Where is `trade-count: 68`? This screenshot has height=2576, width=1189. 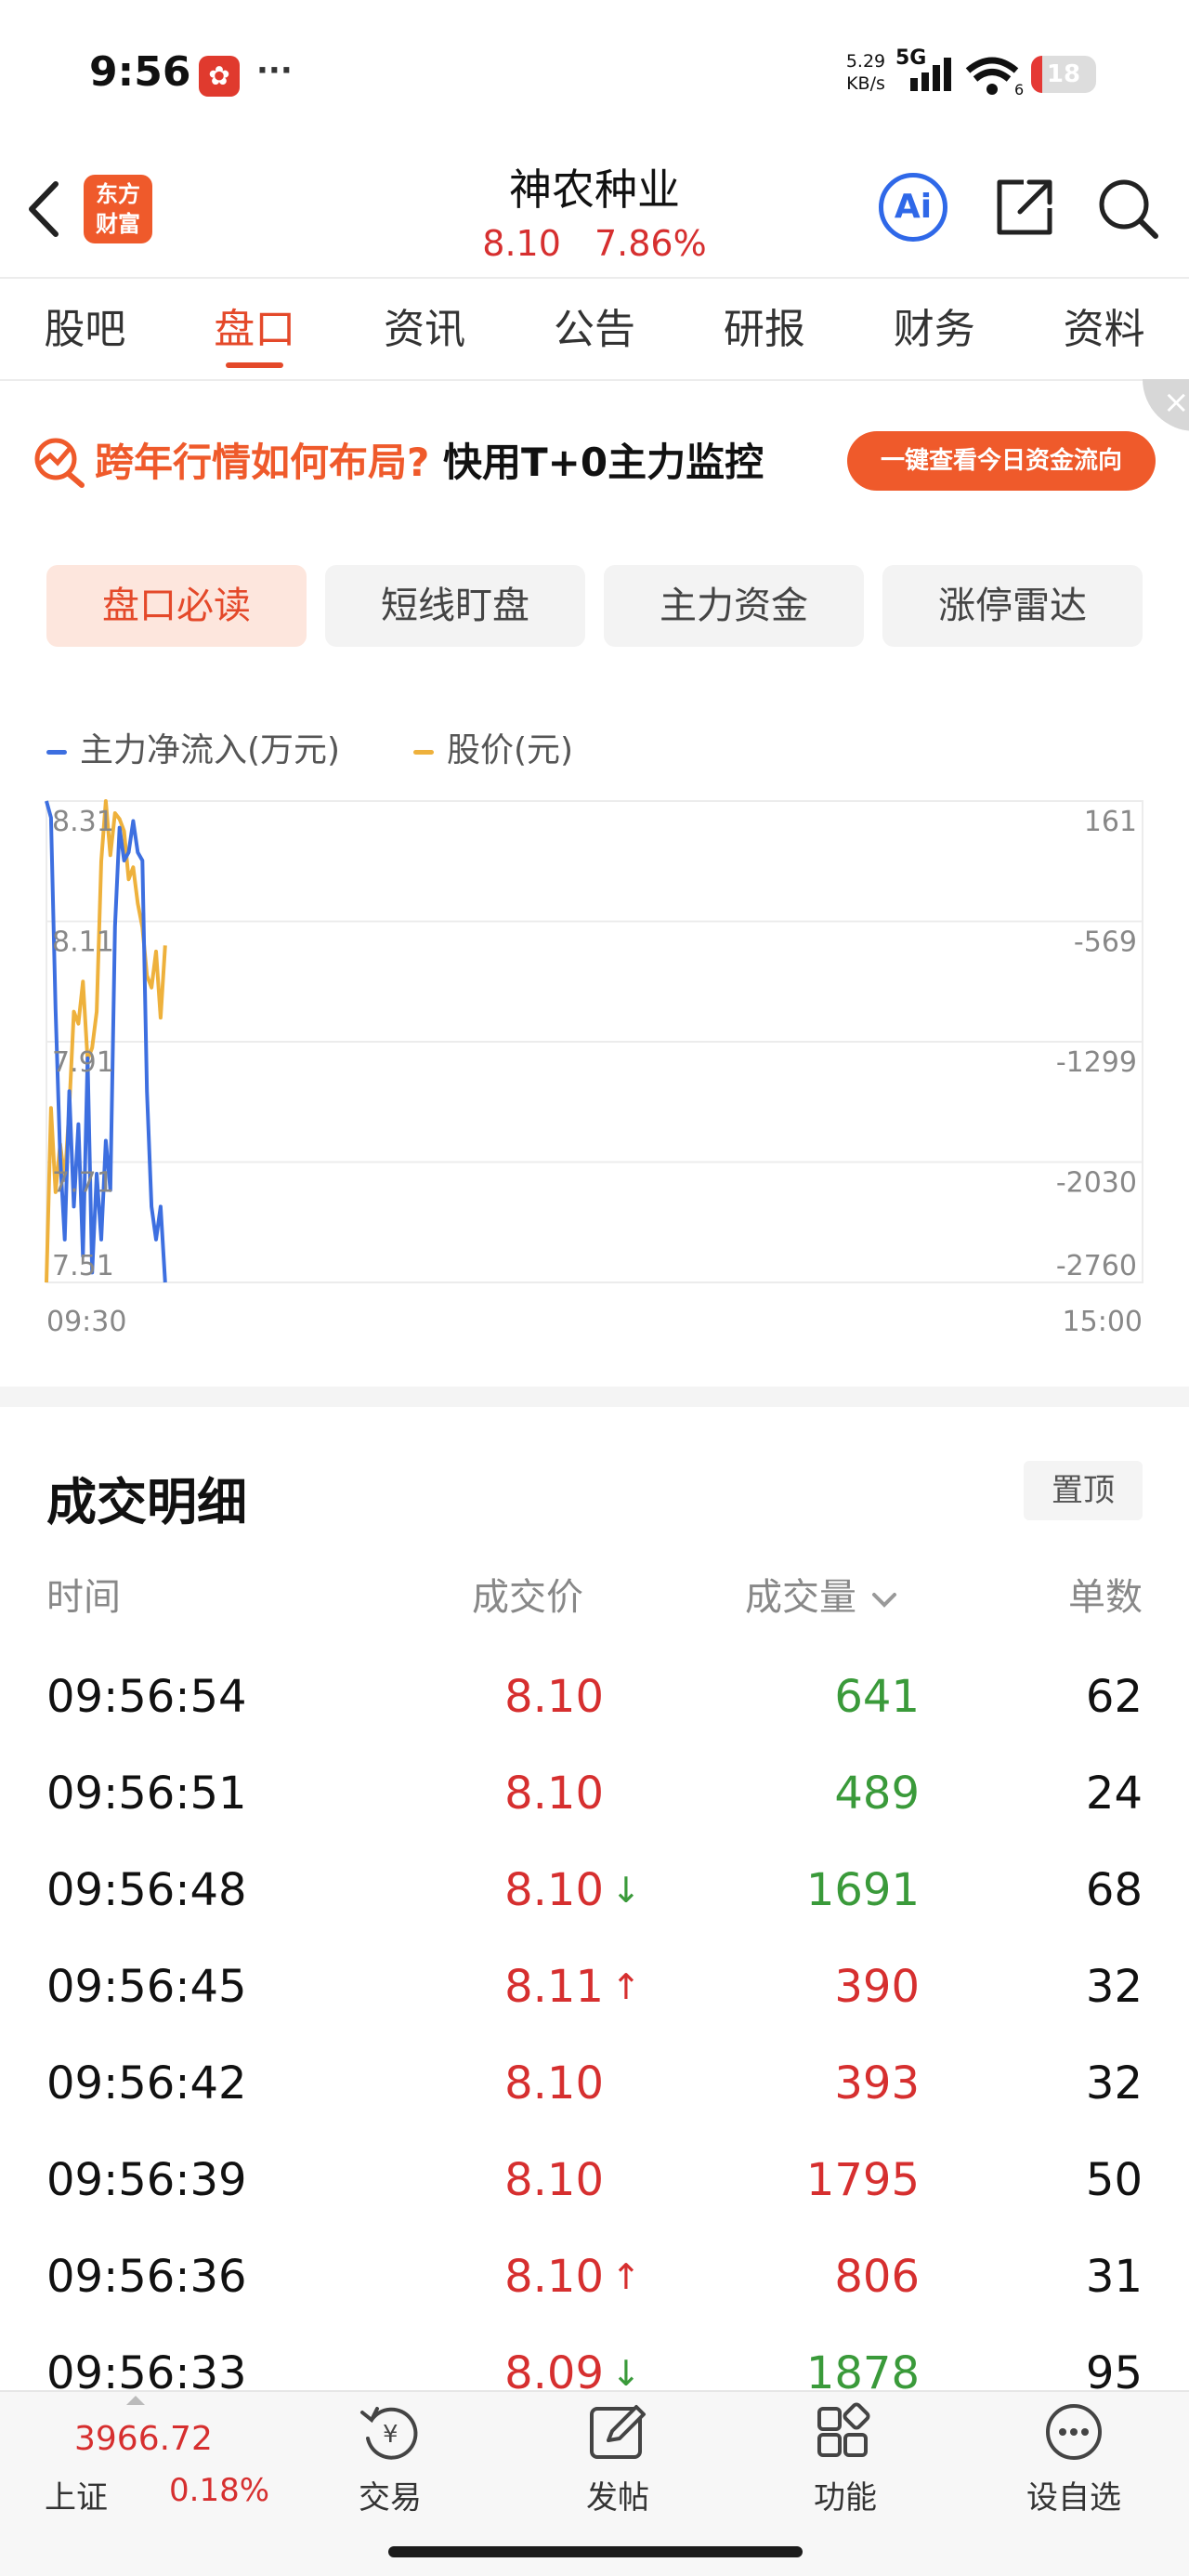 trade-count: 68 is located at coordinates (1114, 1890).